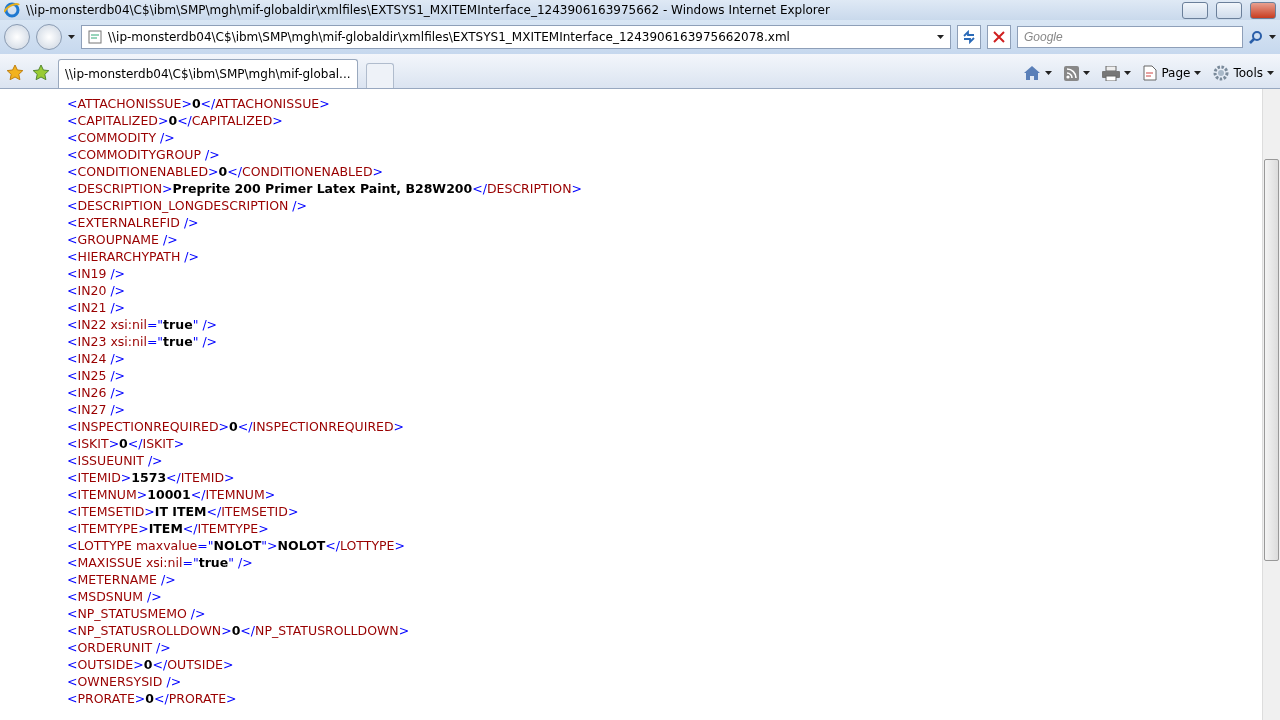  What do you see at coordinates (137, 613) in the screenshot?
I see `xml-line: <NP_STATUSMEMO />` at bounding box center [137, 613].